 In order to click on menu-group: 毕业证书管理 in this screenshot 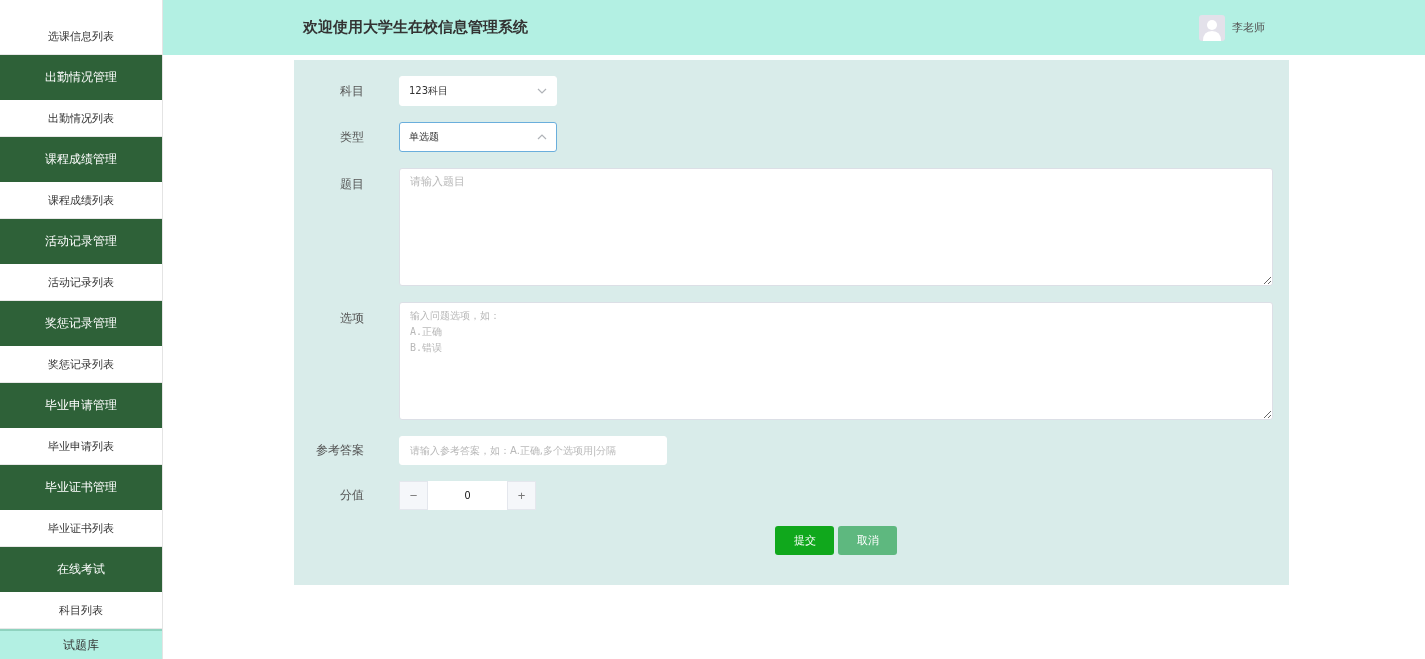, I will do `click(81, 487)`.